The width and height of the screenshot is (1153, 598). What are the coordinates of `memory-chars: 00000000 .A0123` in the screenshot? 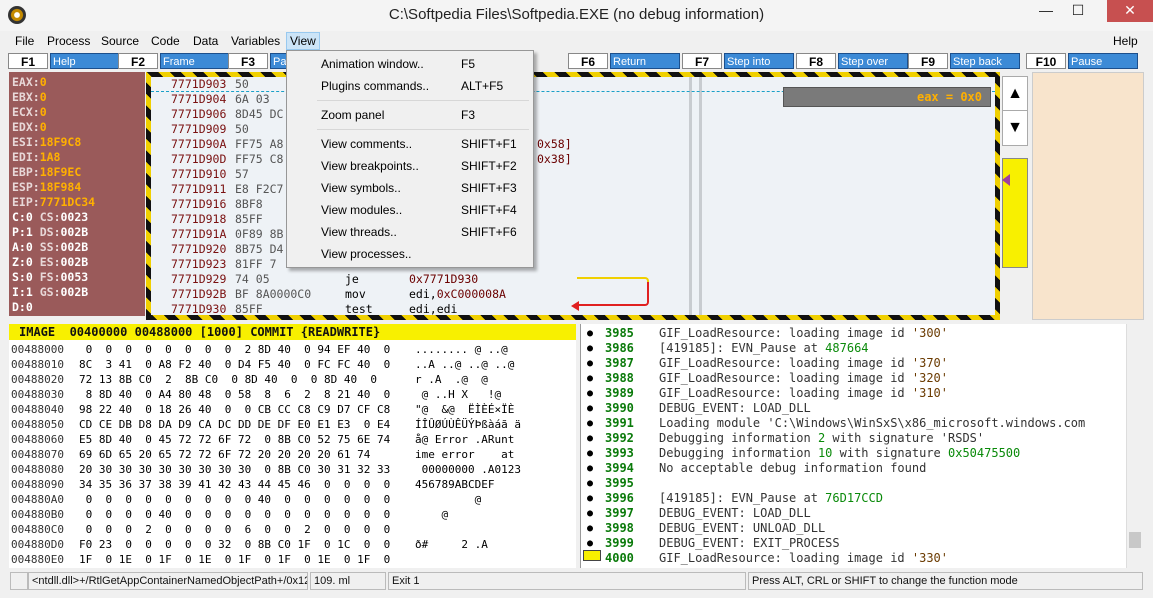 It's located at (468, 469).